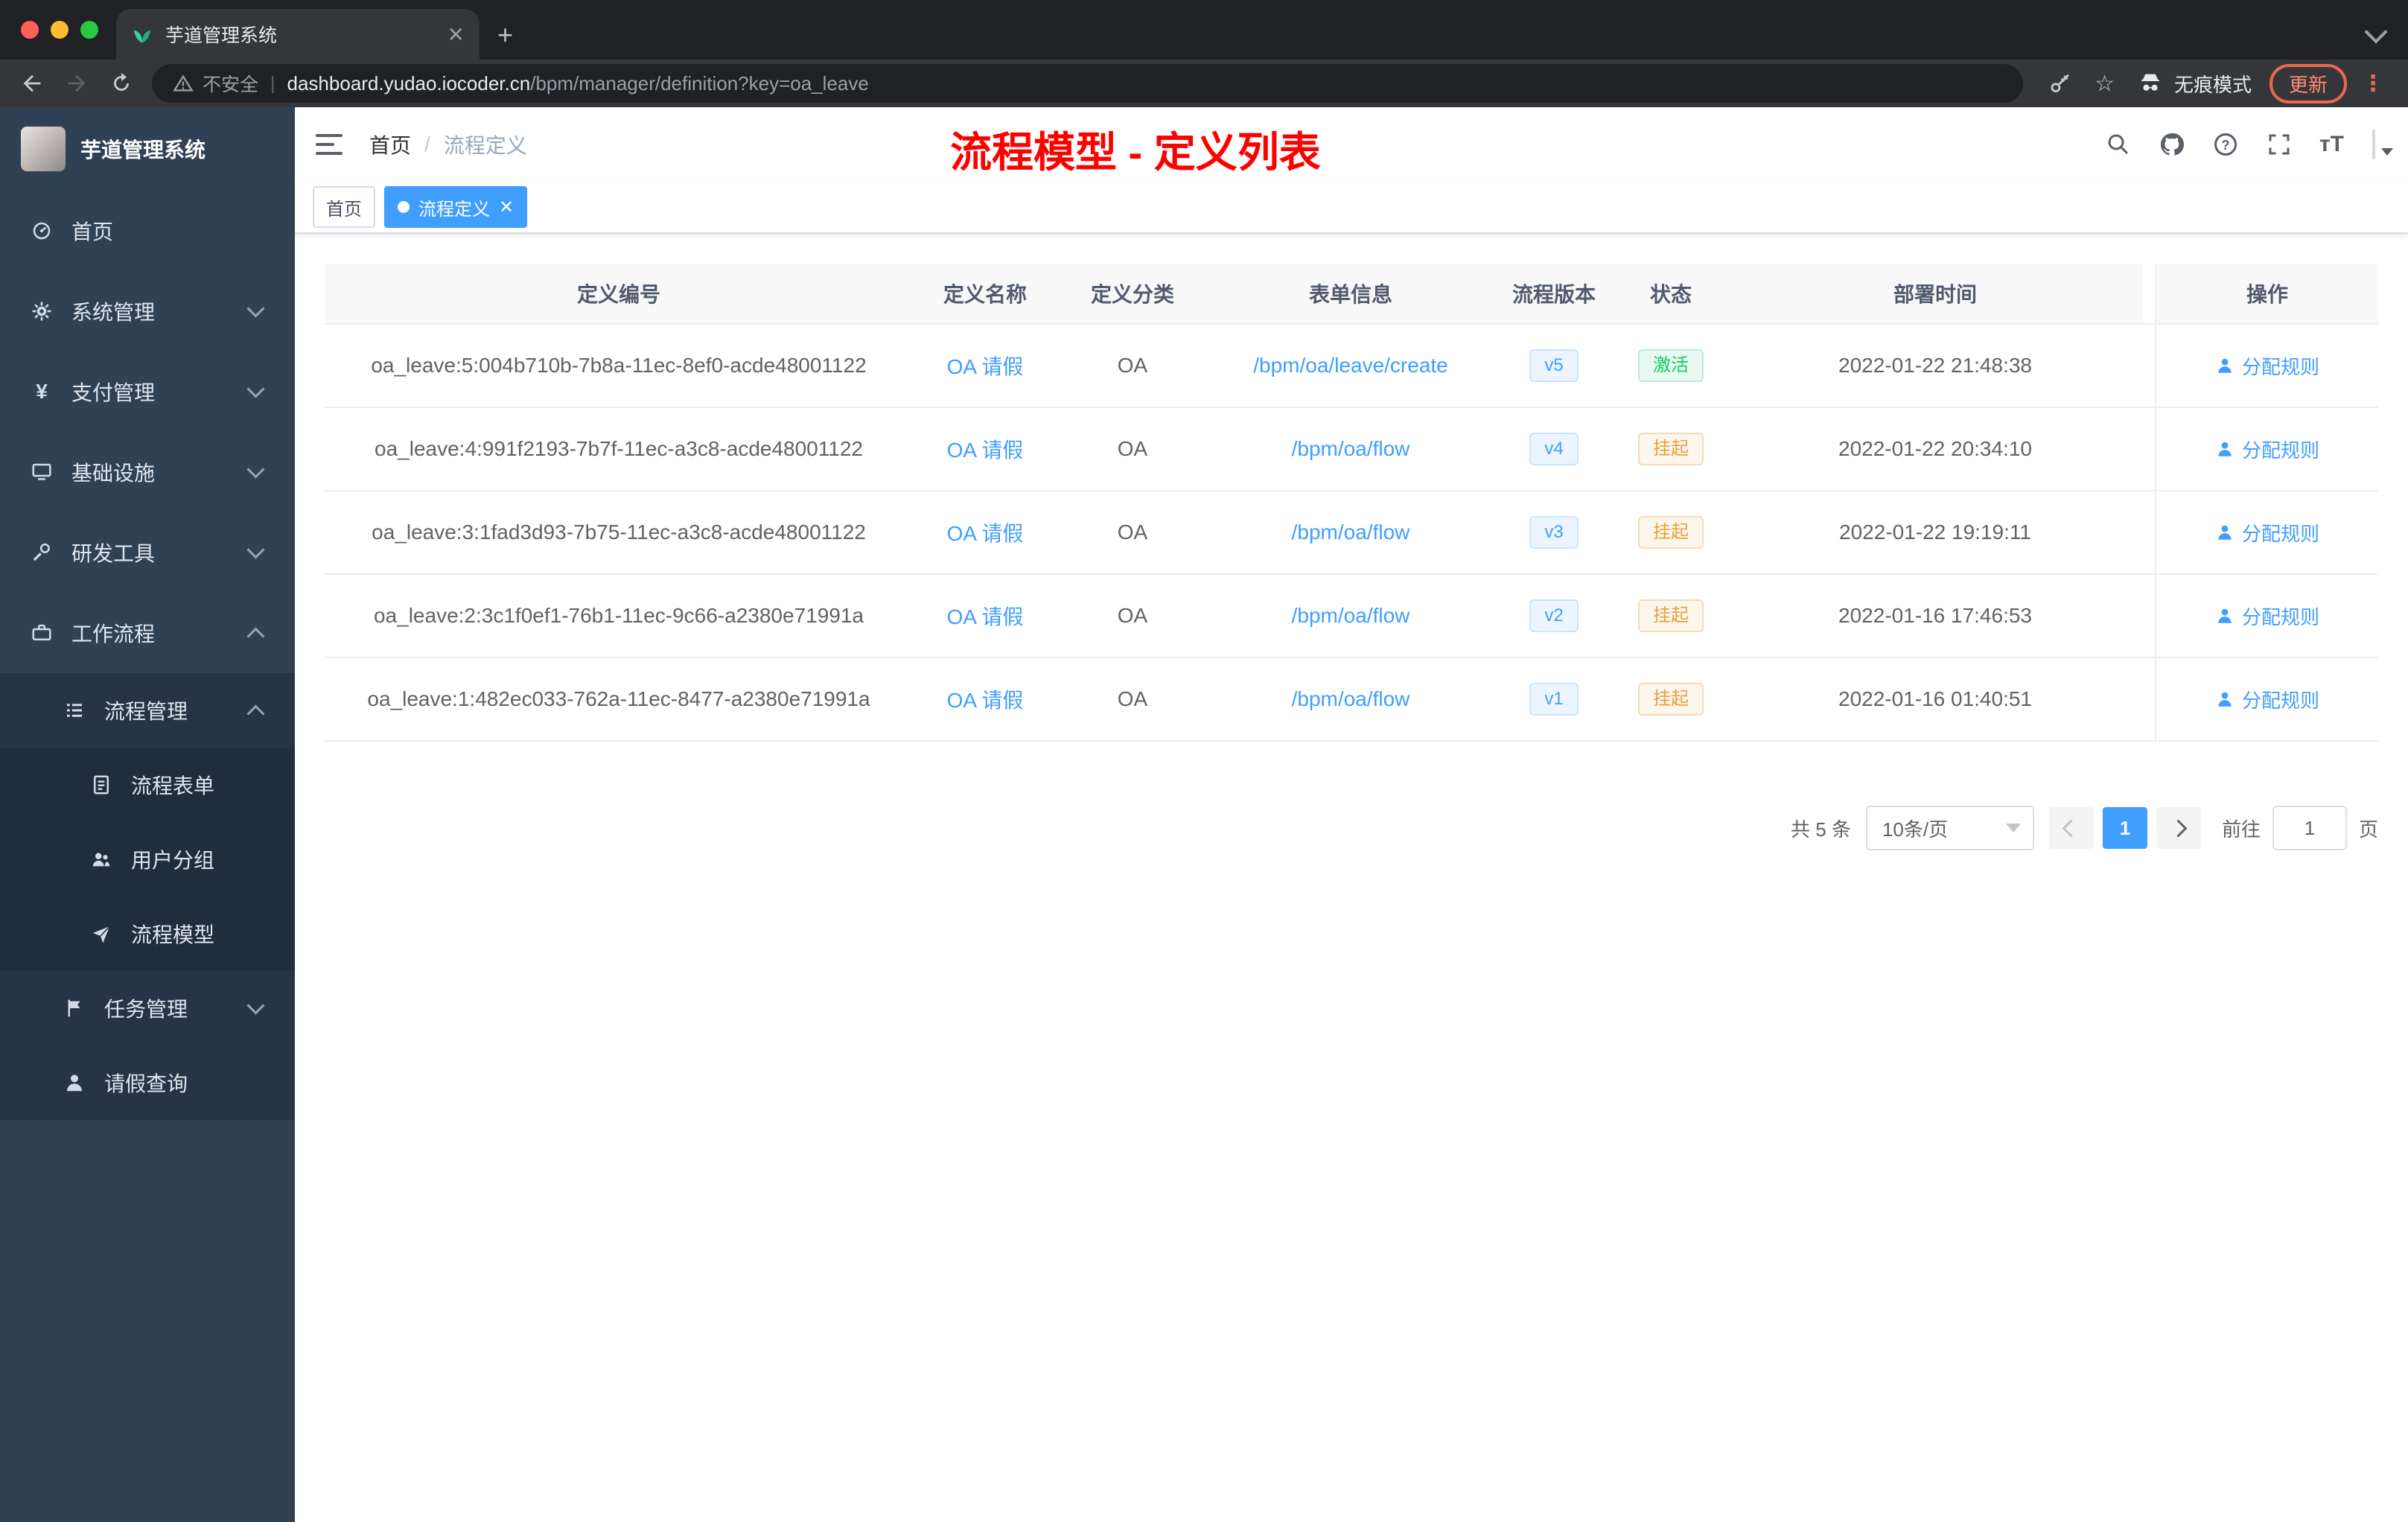 The image size is (2408, 1522). Describe the element at coordinates (2309, 828) in the screenshot. I see `goto-page-input` at that location.